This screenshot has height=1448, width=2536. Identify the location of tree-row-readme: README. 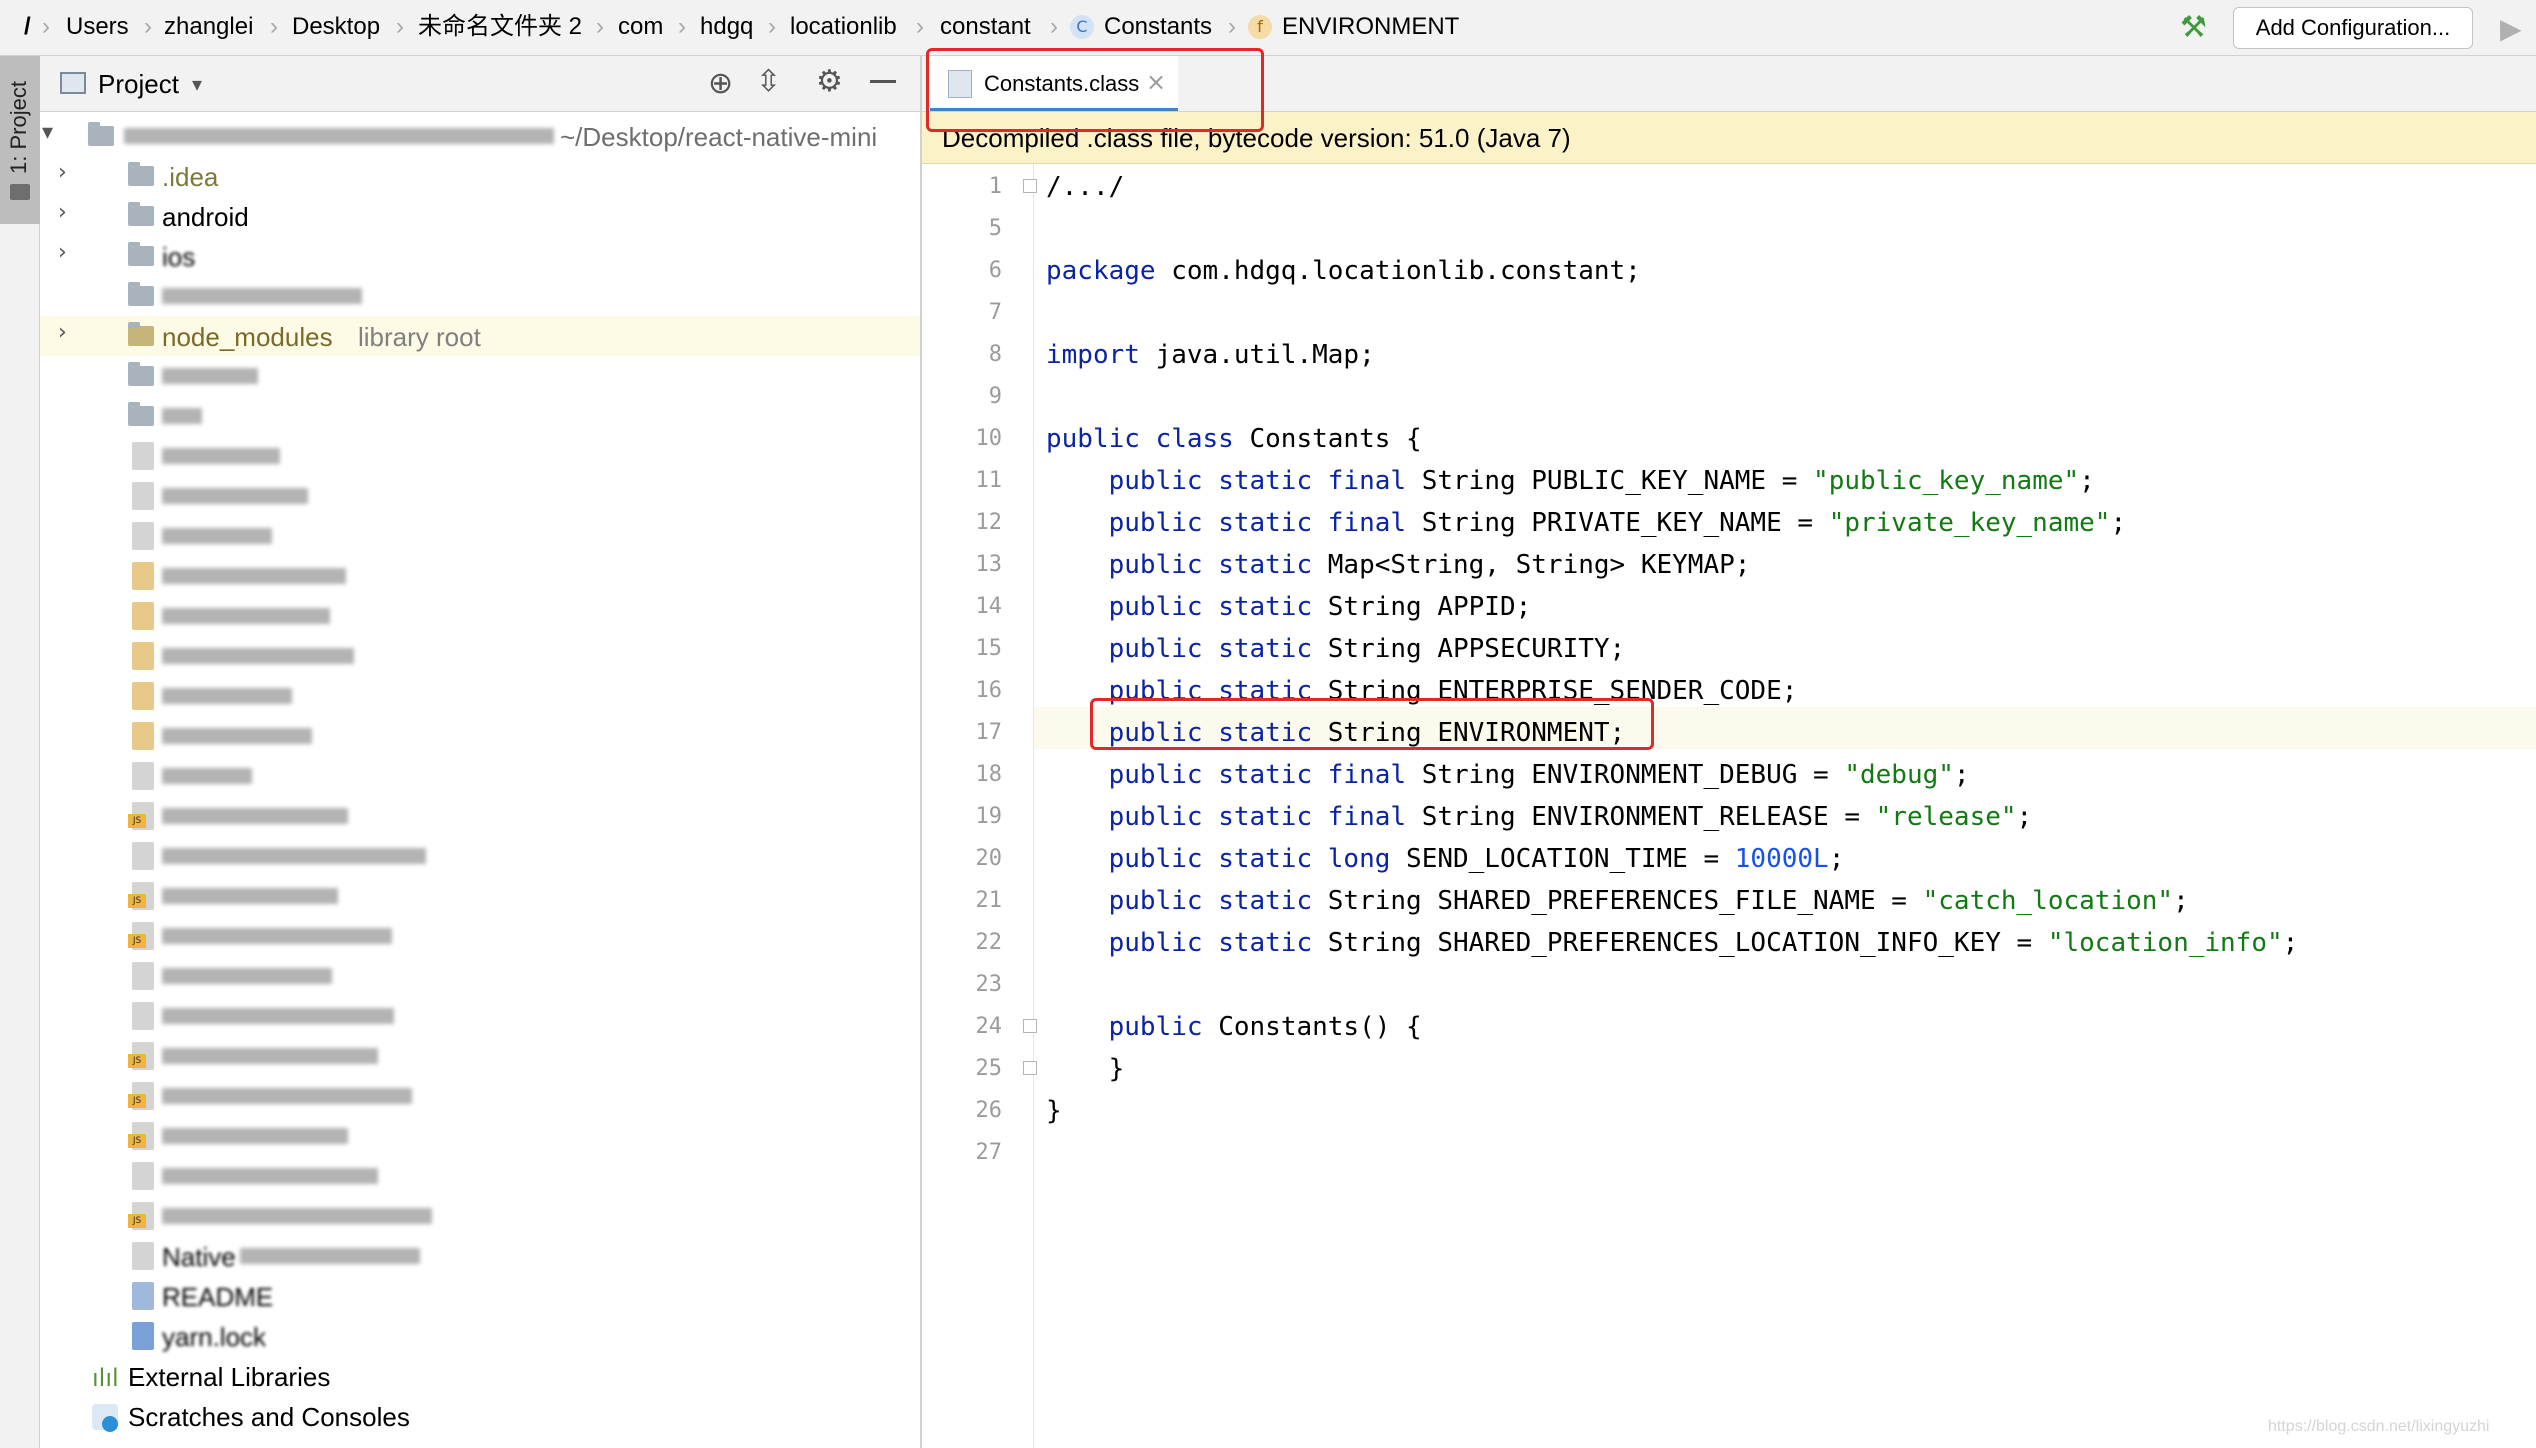
(480, 1296).